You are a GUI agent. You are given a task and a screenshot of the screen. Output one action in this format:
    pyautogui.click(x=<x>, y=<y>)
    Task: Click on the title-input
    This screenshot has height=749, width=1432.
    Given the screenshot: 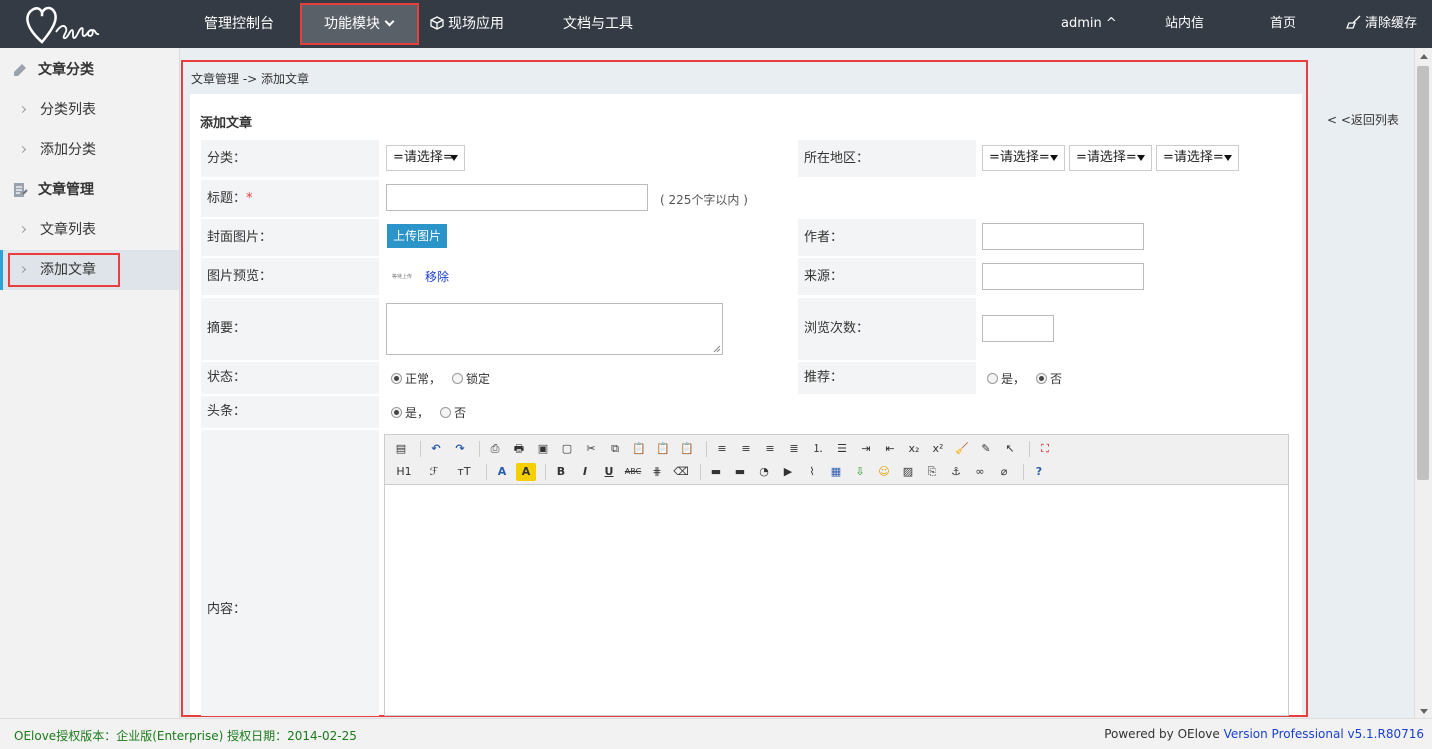 What is the action you would take?
    pyautogui.click(x=517, y=197)
    